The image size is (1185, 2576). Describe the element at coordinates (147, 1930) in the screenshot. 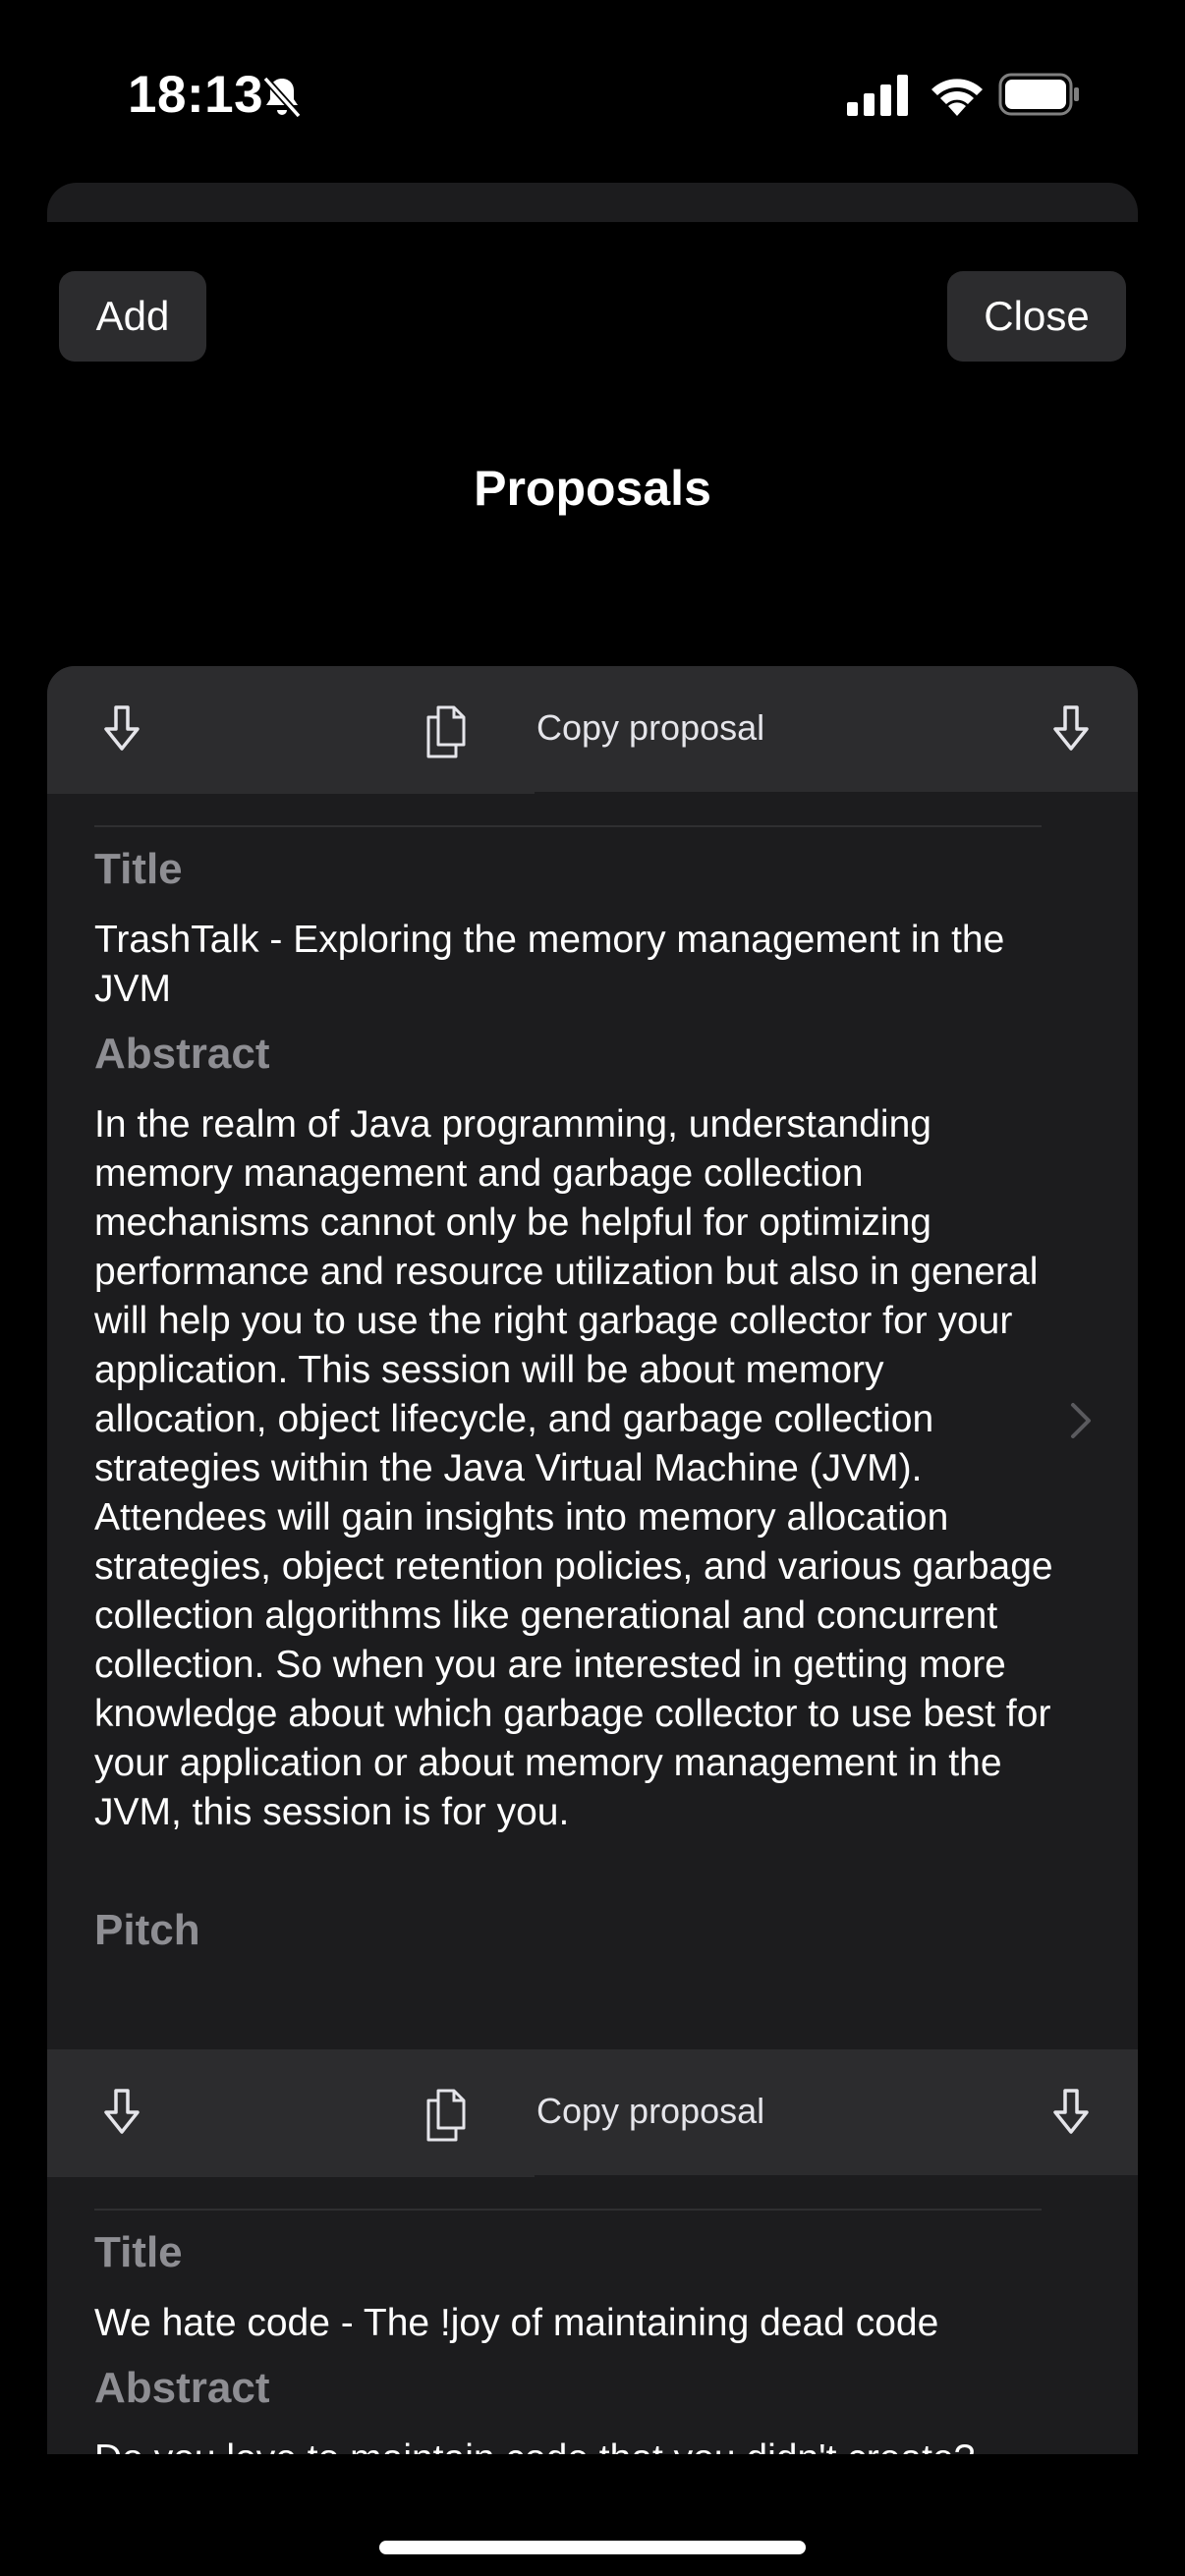

I see `pitch-label: Pitch` at that location.